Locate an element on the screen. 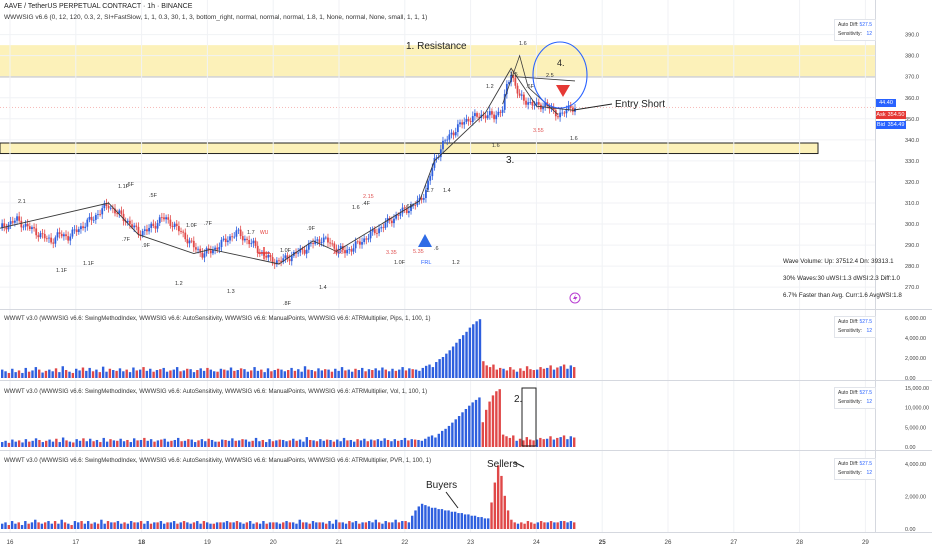 The height and width of the screenshot is (550, 932). x-tick: 20 is located at coordinates (273, 542).